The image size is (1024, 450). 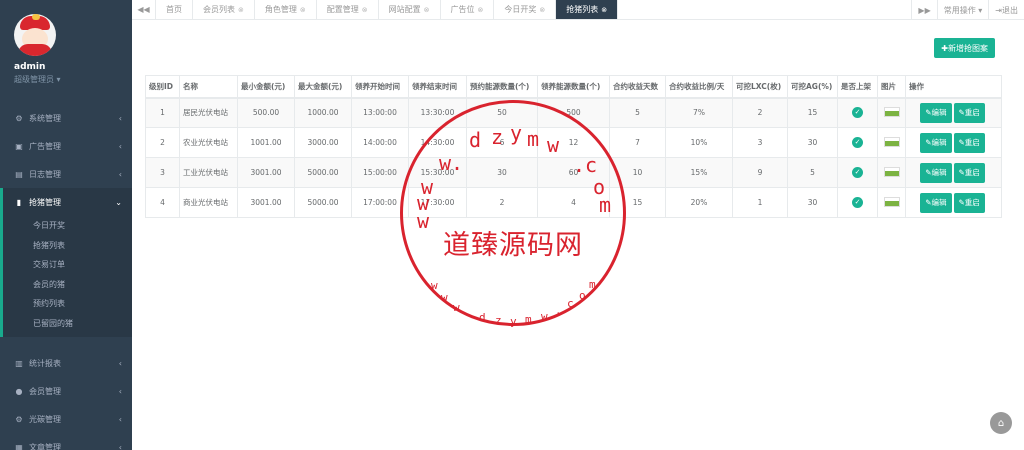 What do you see at coordinates (67, 265) in the screenshot?
I see `submenu-item-orders: 交易订单` at bounding box center [67, 265].